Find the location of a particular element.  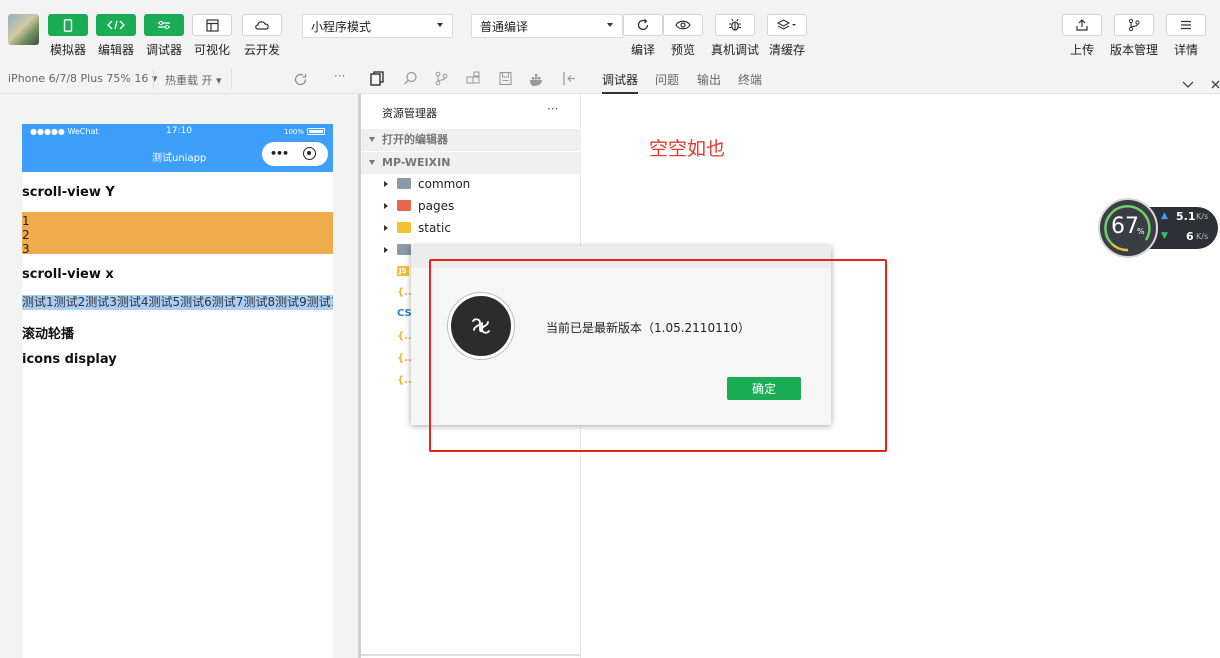

download-unit: K/s is located at coordinates (1202, 236).